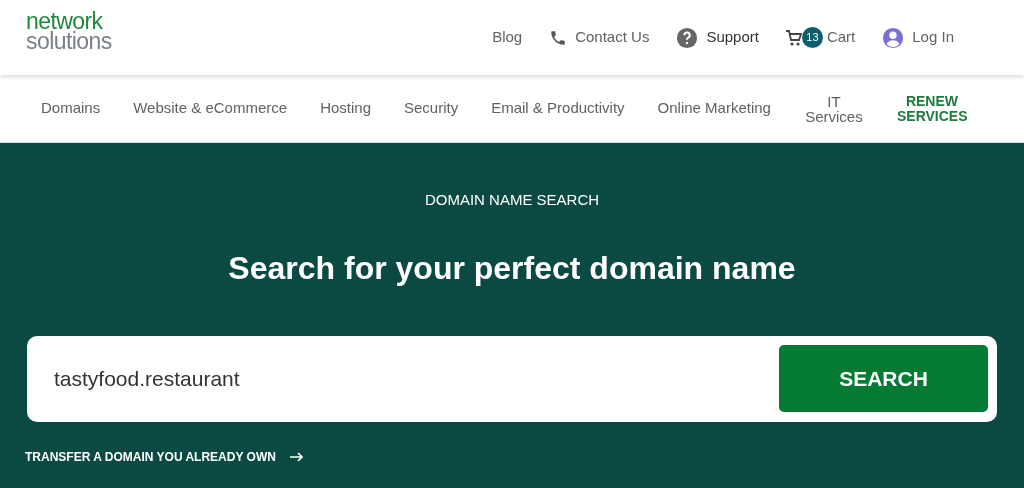  I want to click on header-link: Support, so click(732, 37).